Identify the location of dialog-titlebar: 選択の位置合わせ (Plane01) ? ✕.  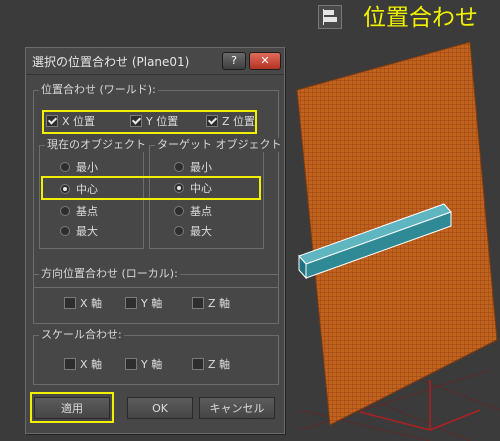
(155, 61).